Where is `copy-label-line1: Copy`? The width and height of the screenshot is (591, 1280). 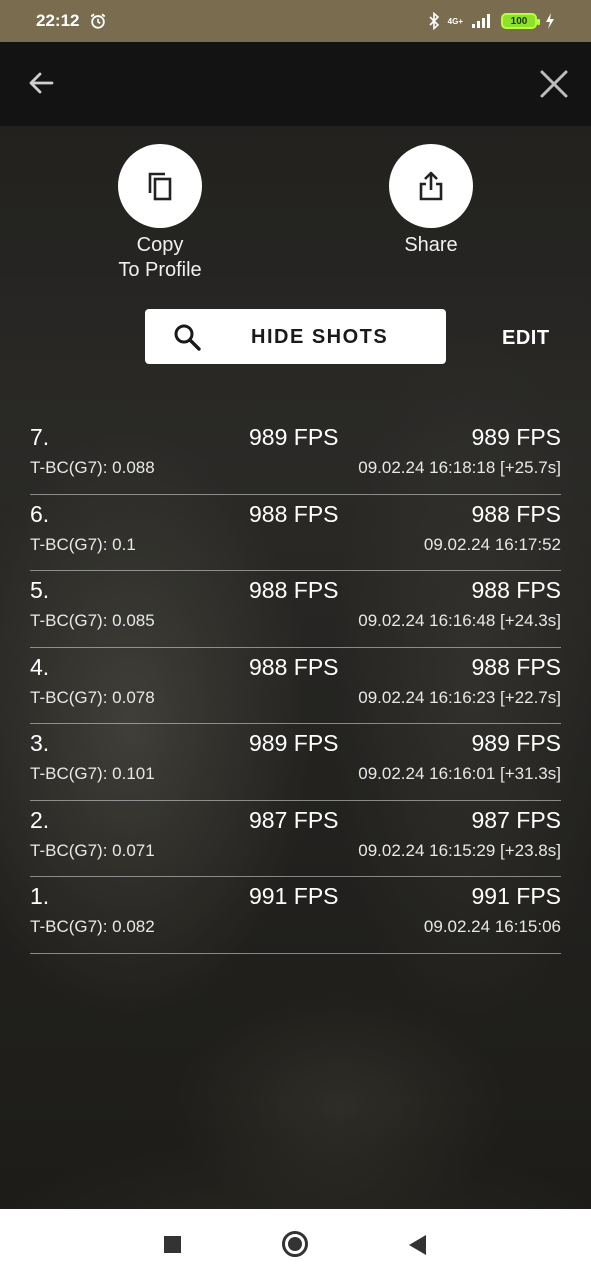
copy-label-line1: Copy is located at coordinates (160, 245).